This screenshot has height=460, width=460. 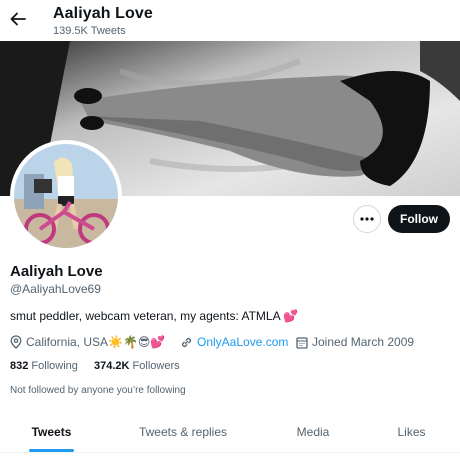 I want to click on following-link: 832 Following, so click(x=44, y=366).